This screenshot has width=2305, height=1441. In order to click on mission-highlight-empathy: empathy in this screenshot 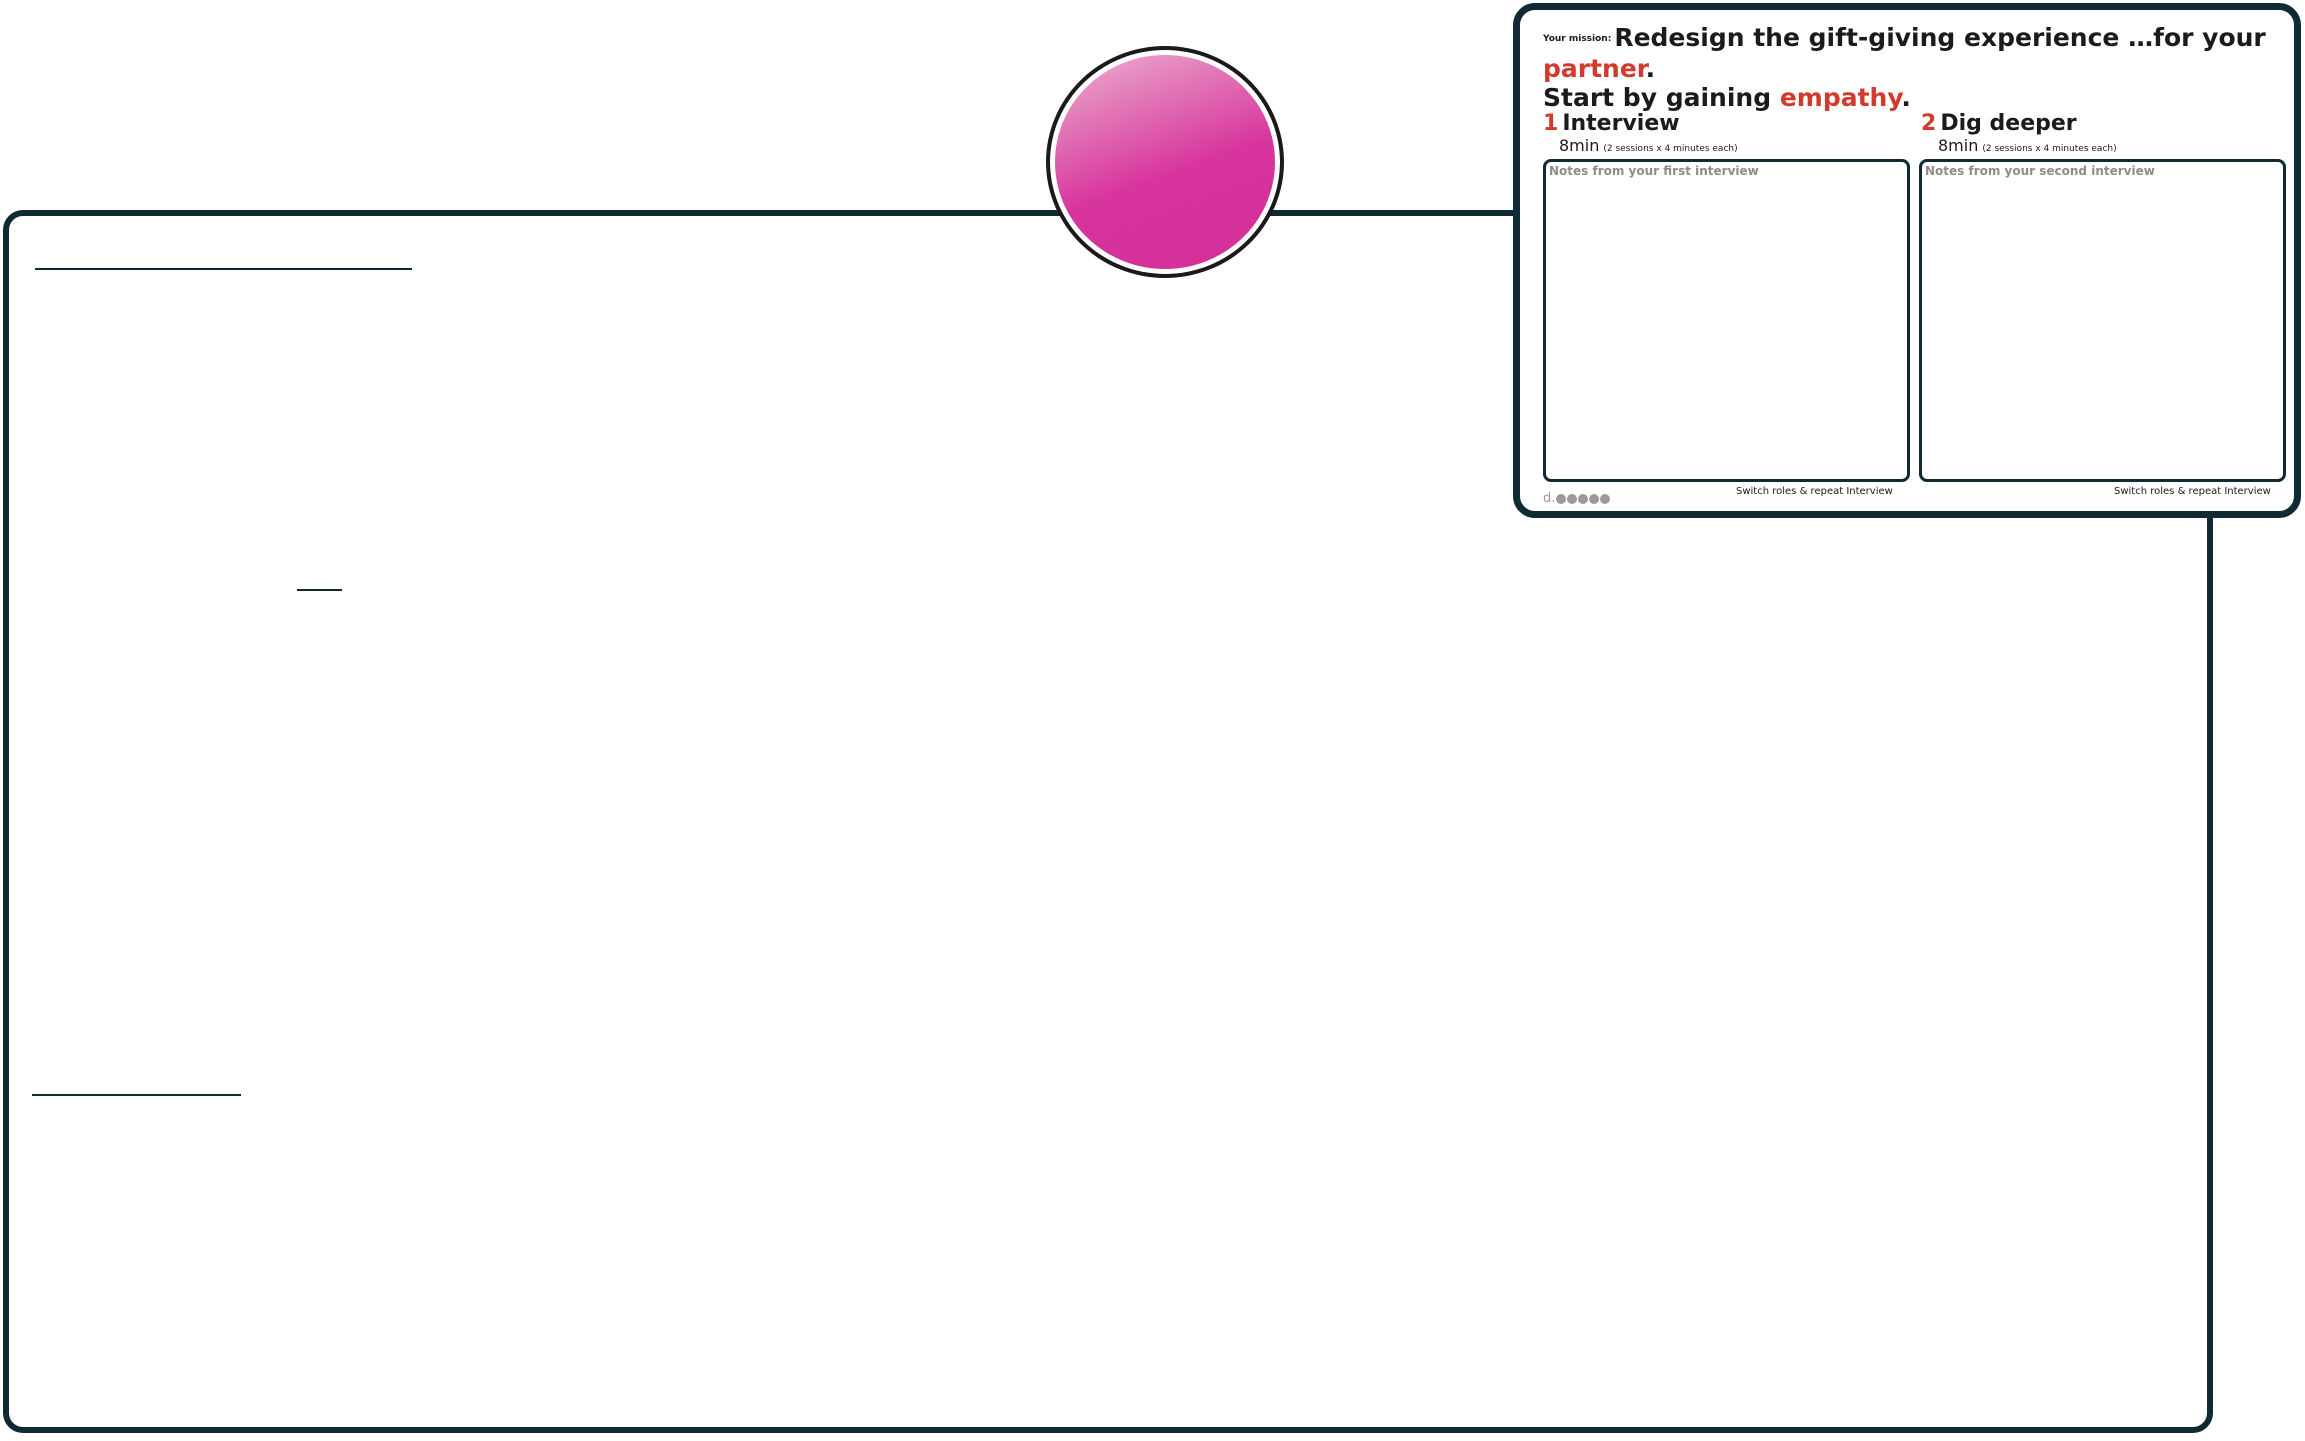, I will do `click(1840, 97)`.